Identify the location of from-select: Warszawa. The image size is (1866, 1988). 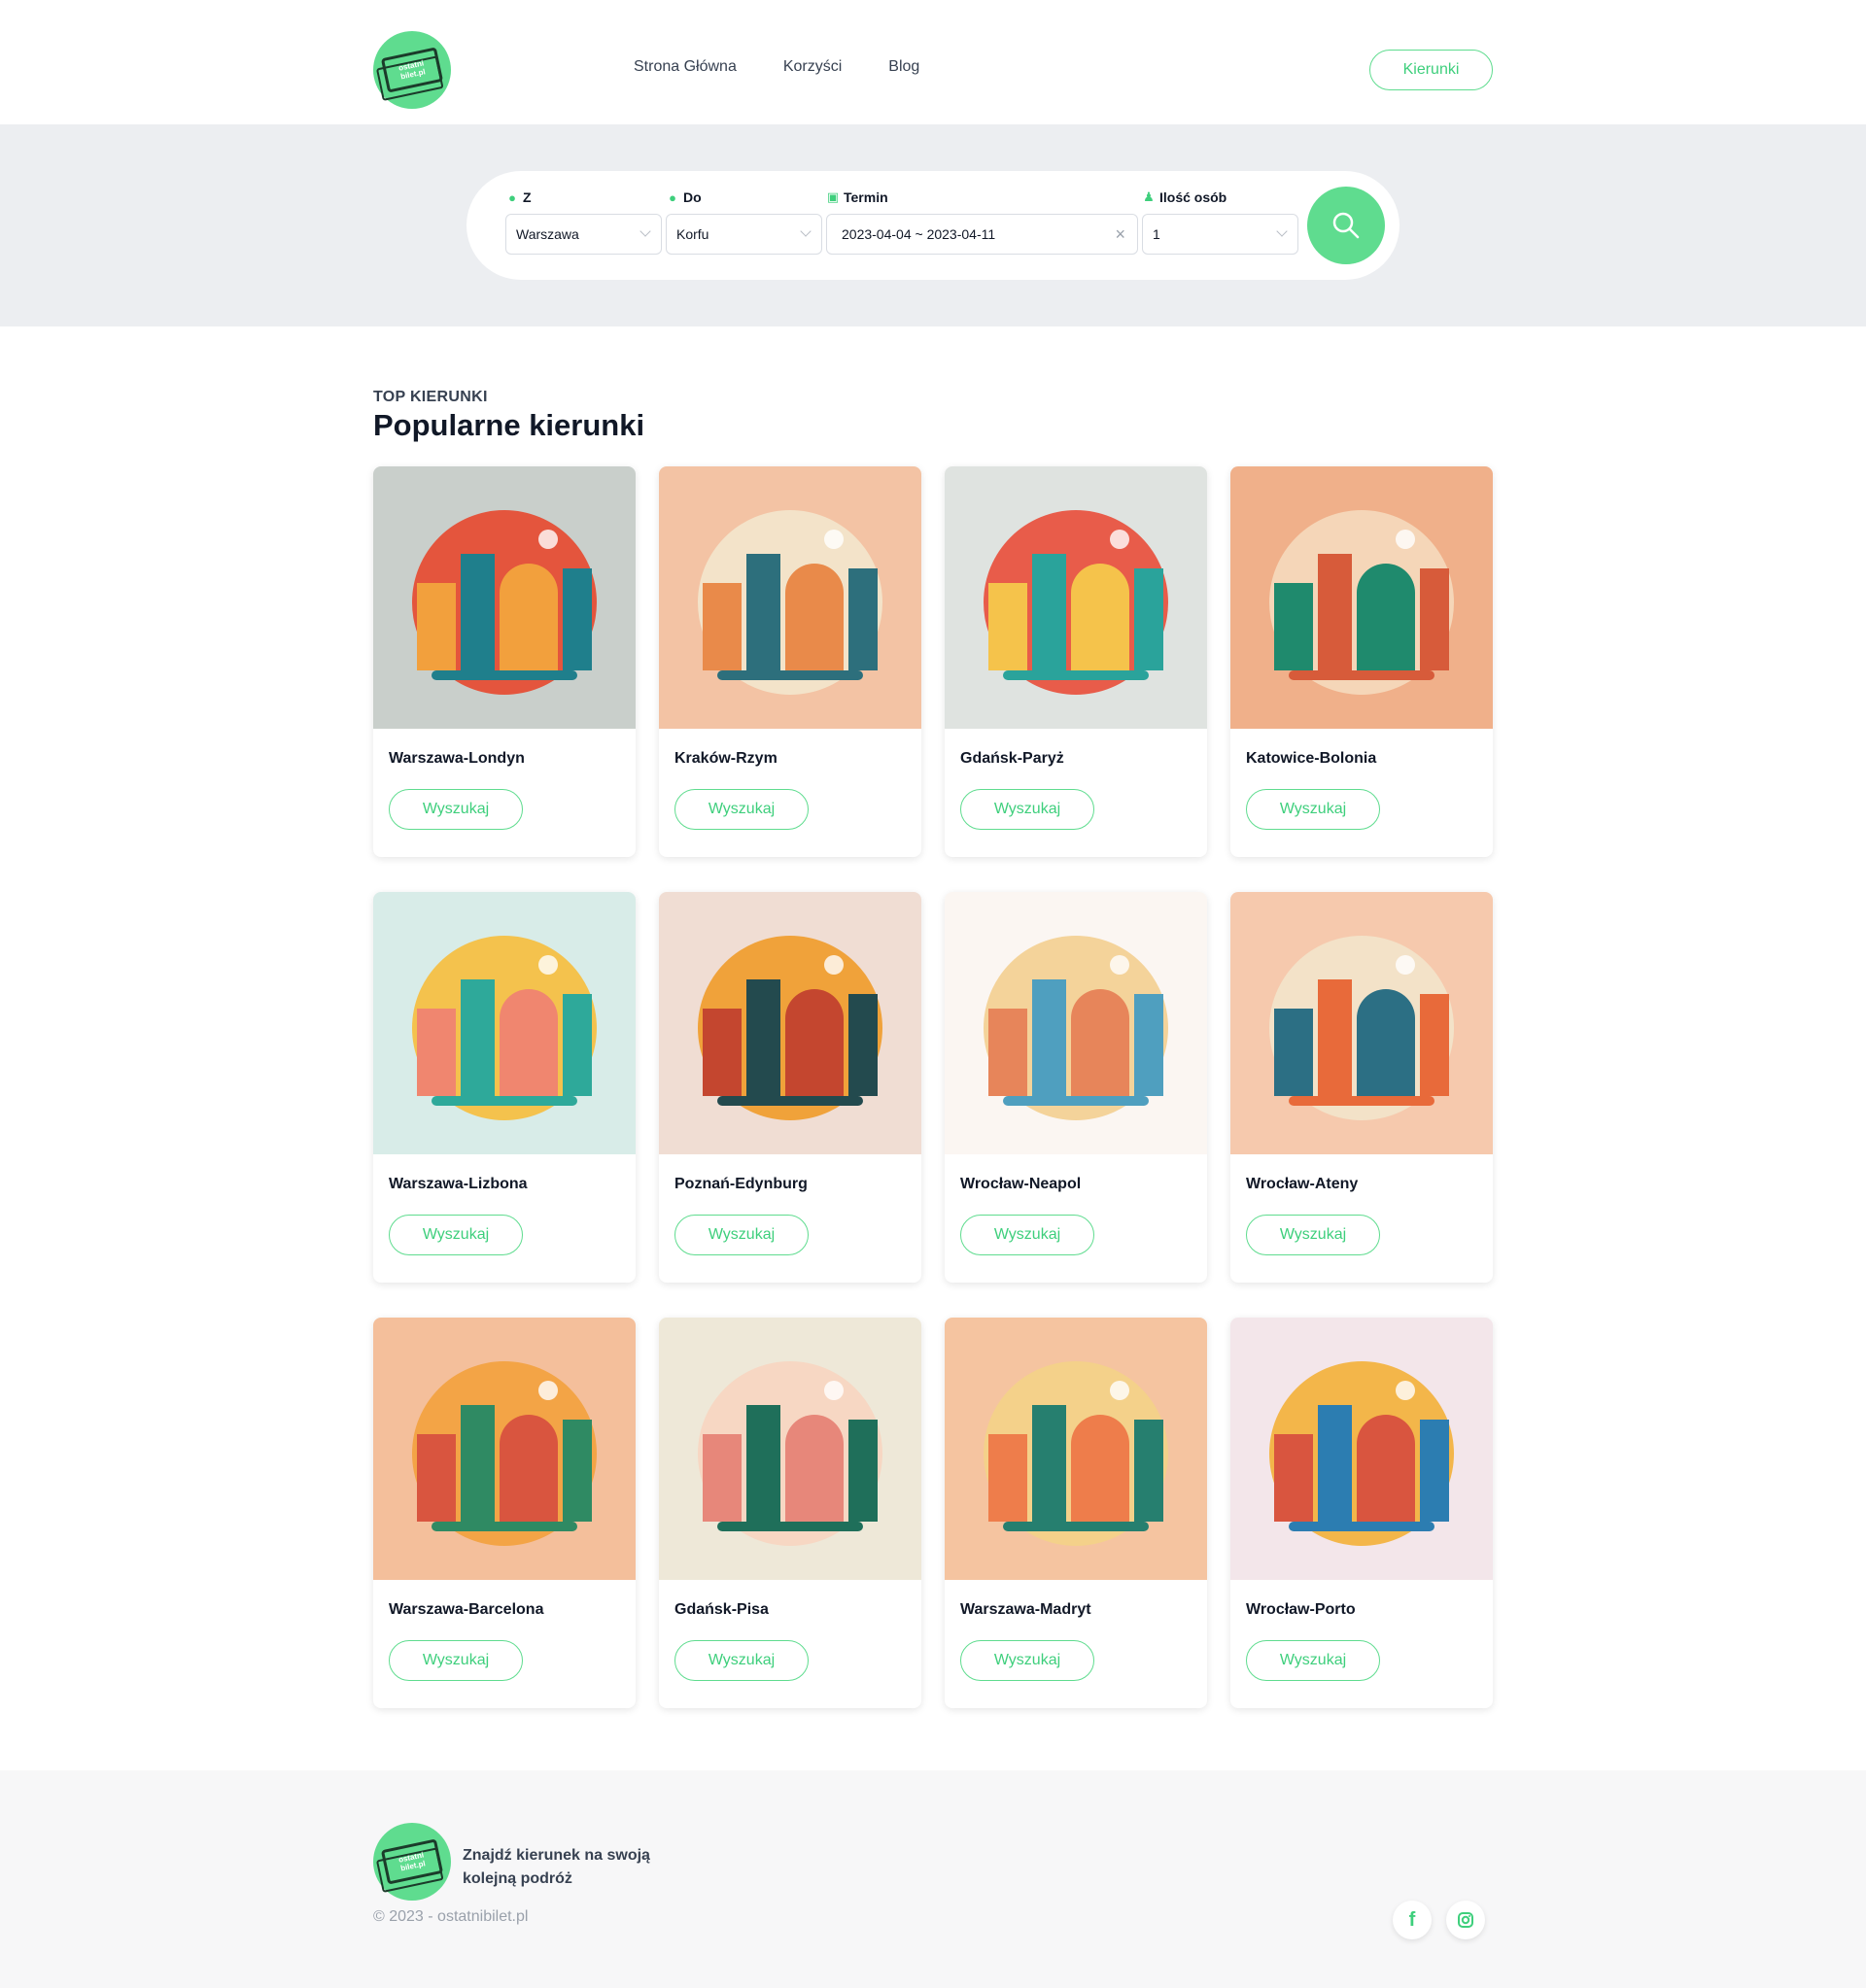
(583, 234).